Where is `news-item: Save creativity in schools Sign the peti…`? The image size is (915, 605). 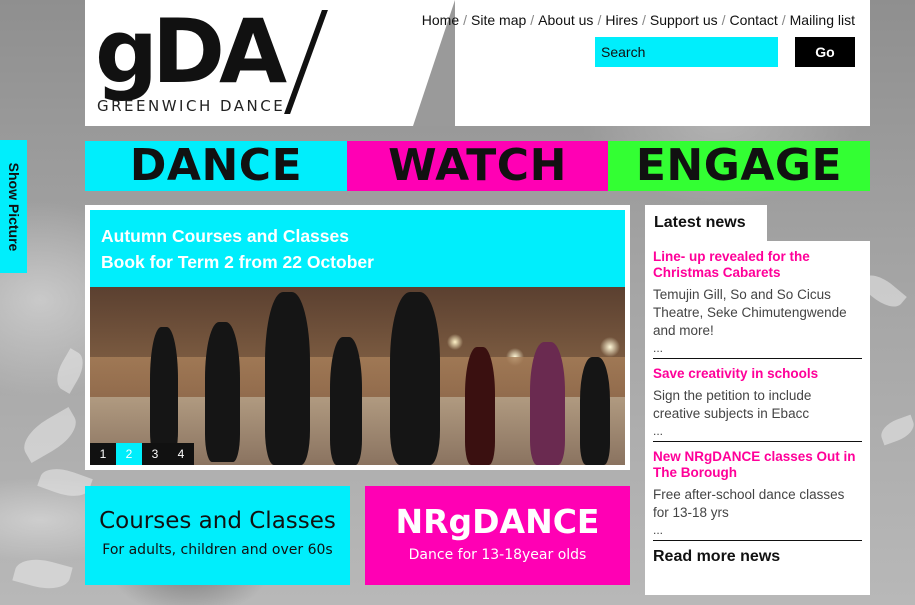 news-item: Save creativity in schools Sign the peti… is located at coordinates (757, 404).